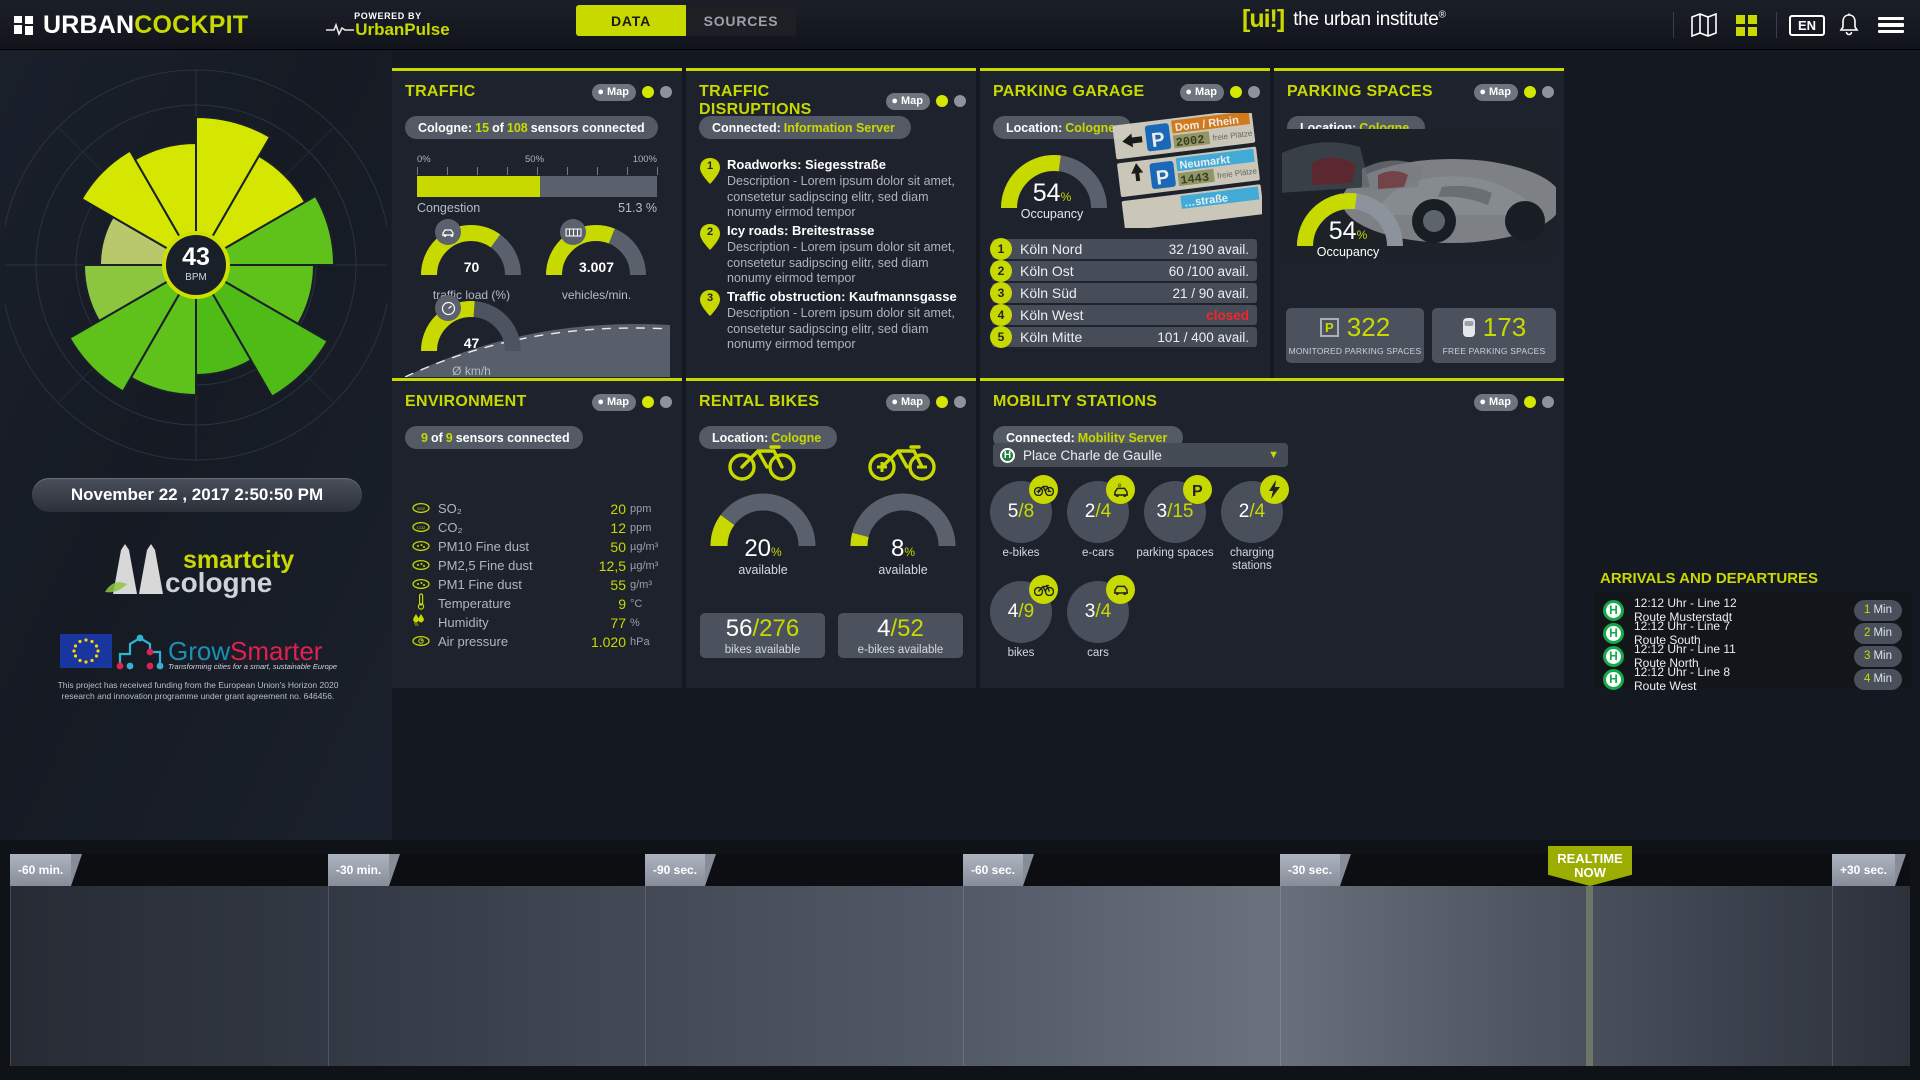 This screenshot has height=1080, width=1920. I want to click on mobility-tile-caption: cars, so click(1098, 653).